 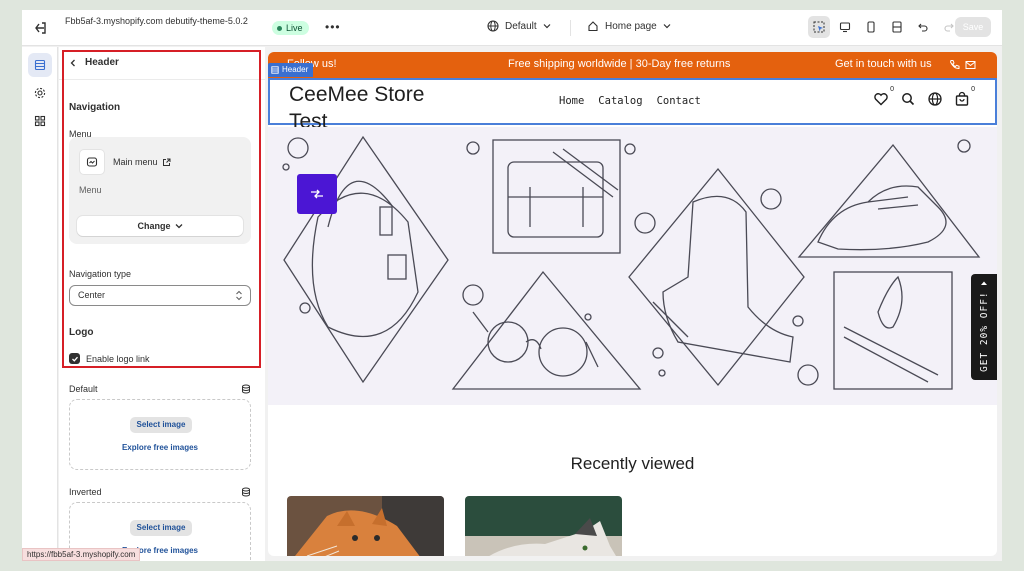 I want to click on menu-sub-label: Menu, so click(x=90, y=190).